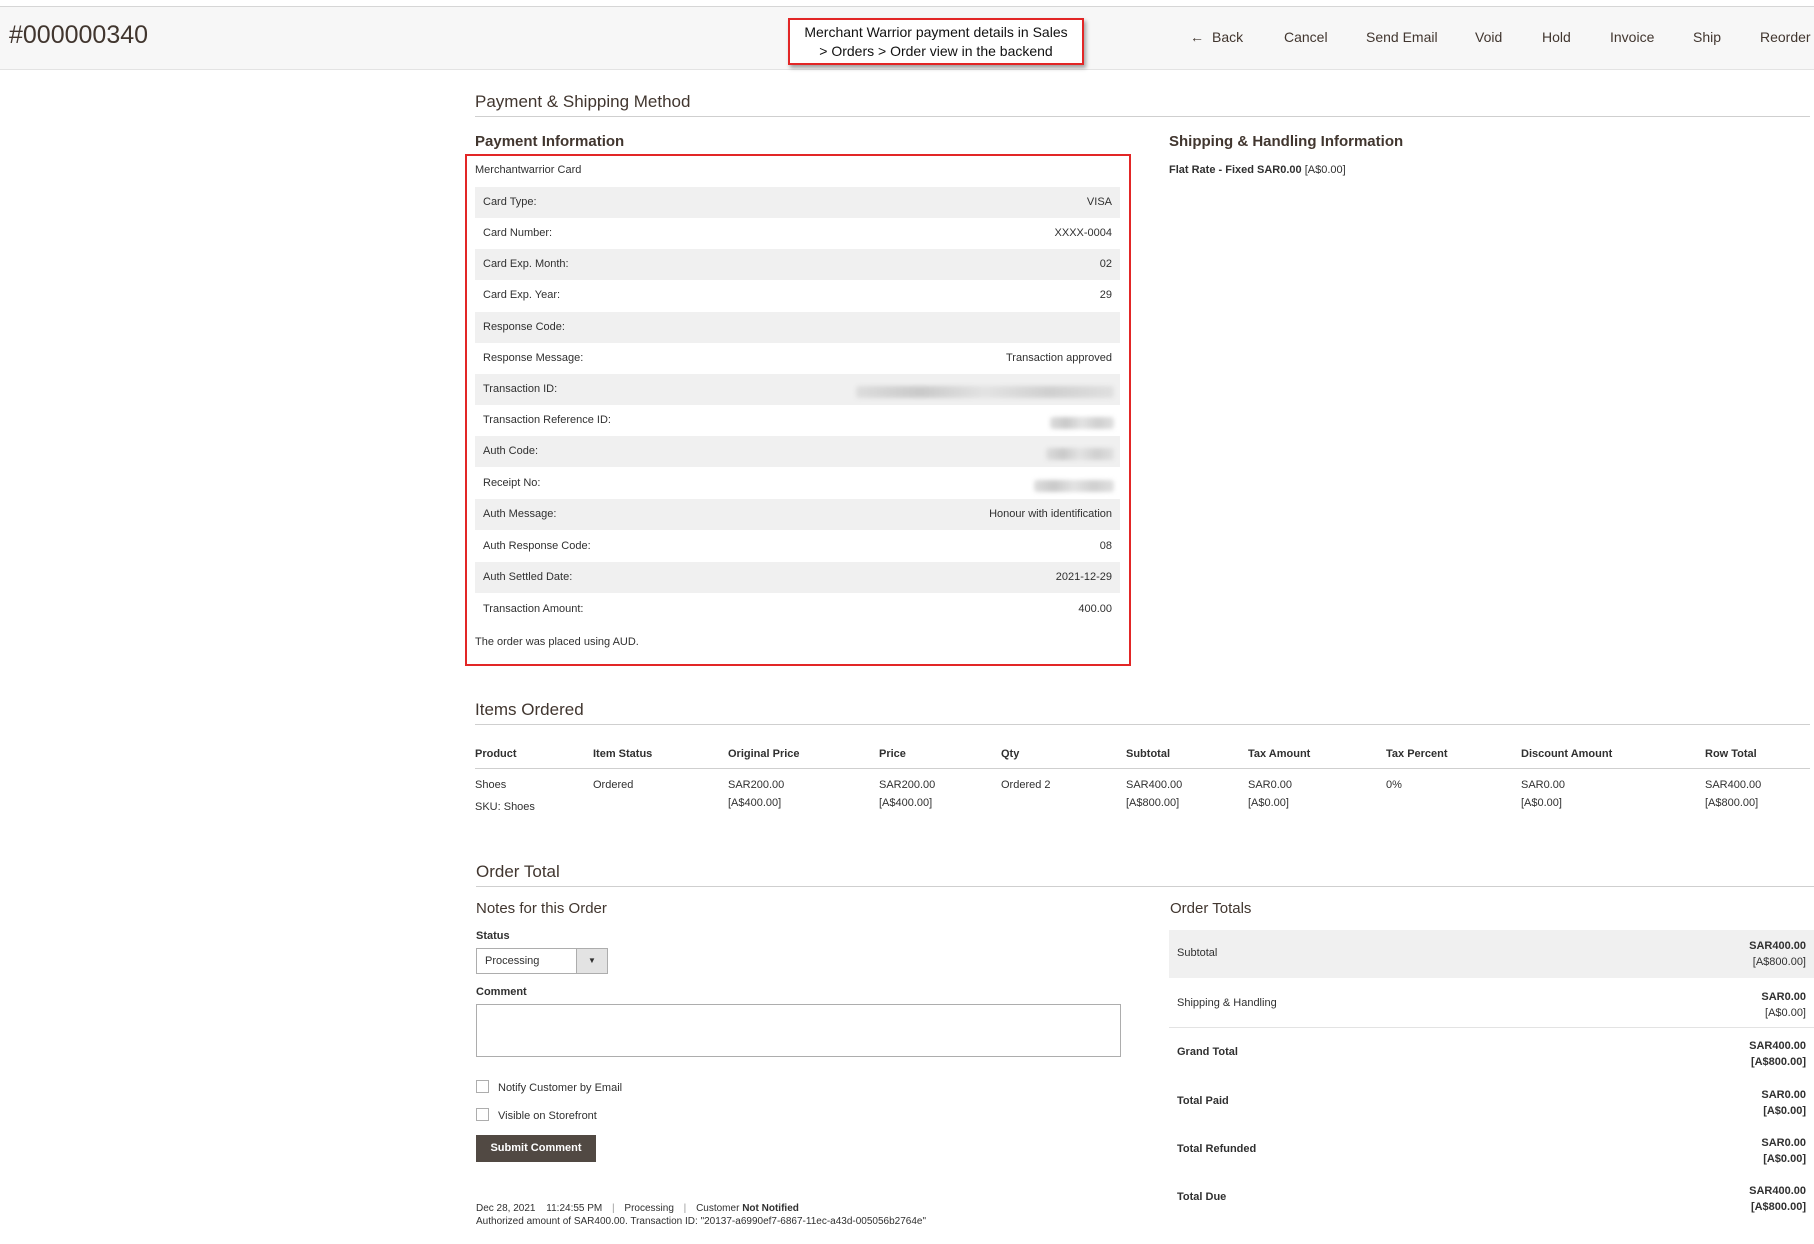  I want to click on row-total-base: [A$800.00], so click(1732, 803).